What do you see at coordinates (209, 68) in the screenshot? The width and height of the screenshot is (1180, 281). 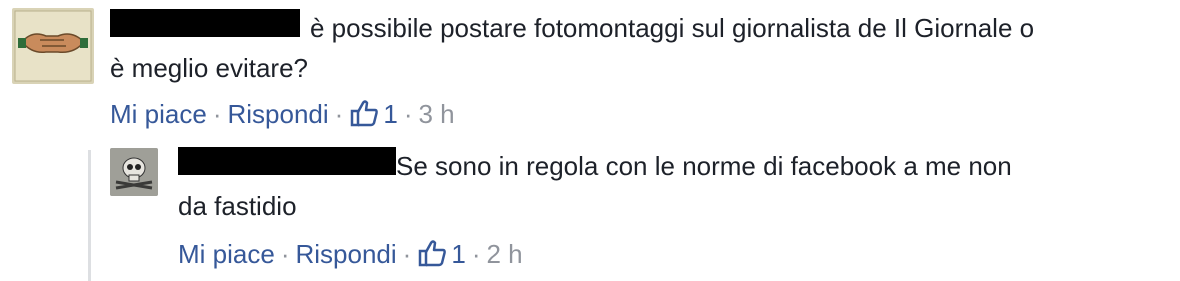 I see `comment-text-line: è meglio evitare?` at bounding box center [209, 68].